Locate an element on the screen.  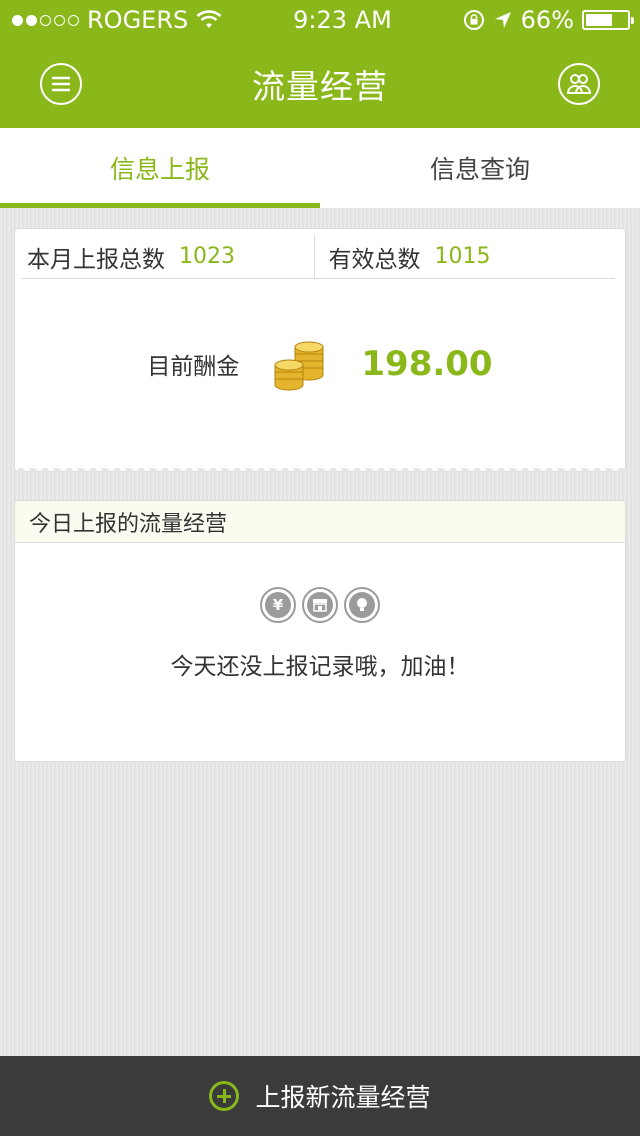
app-header: 流量经营 is located at coordinates (320, 84).